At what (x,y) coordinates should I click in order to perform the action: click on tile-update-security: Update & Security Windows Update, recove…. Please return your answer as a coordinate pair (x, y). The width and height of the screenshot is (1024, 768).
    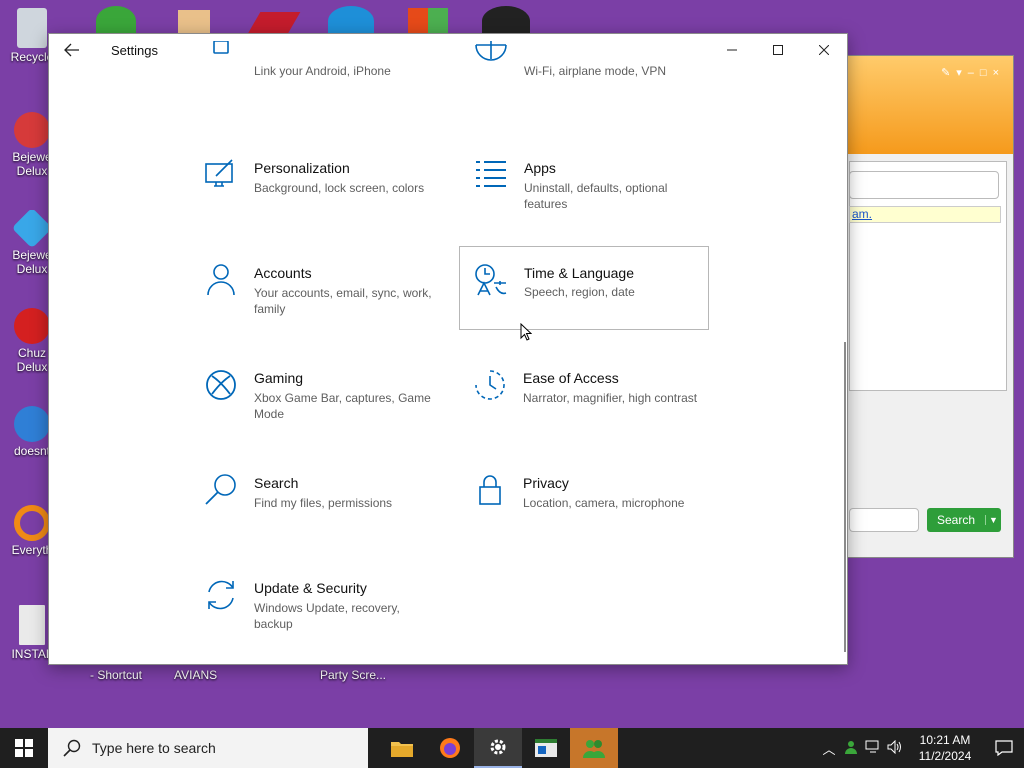
    Looking at the image, I should click on (315, 610).